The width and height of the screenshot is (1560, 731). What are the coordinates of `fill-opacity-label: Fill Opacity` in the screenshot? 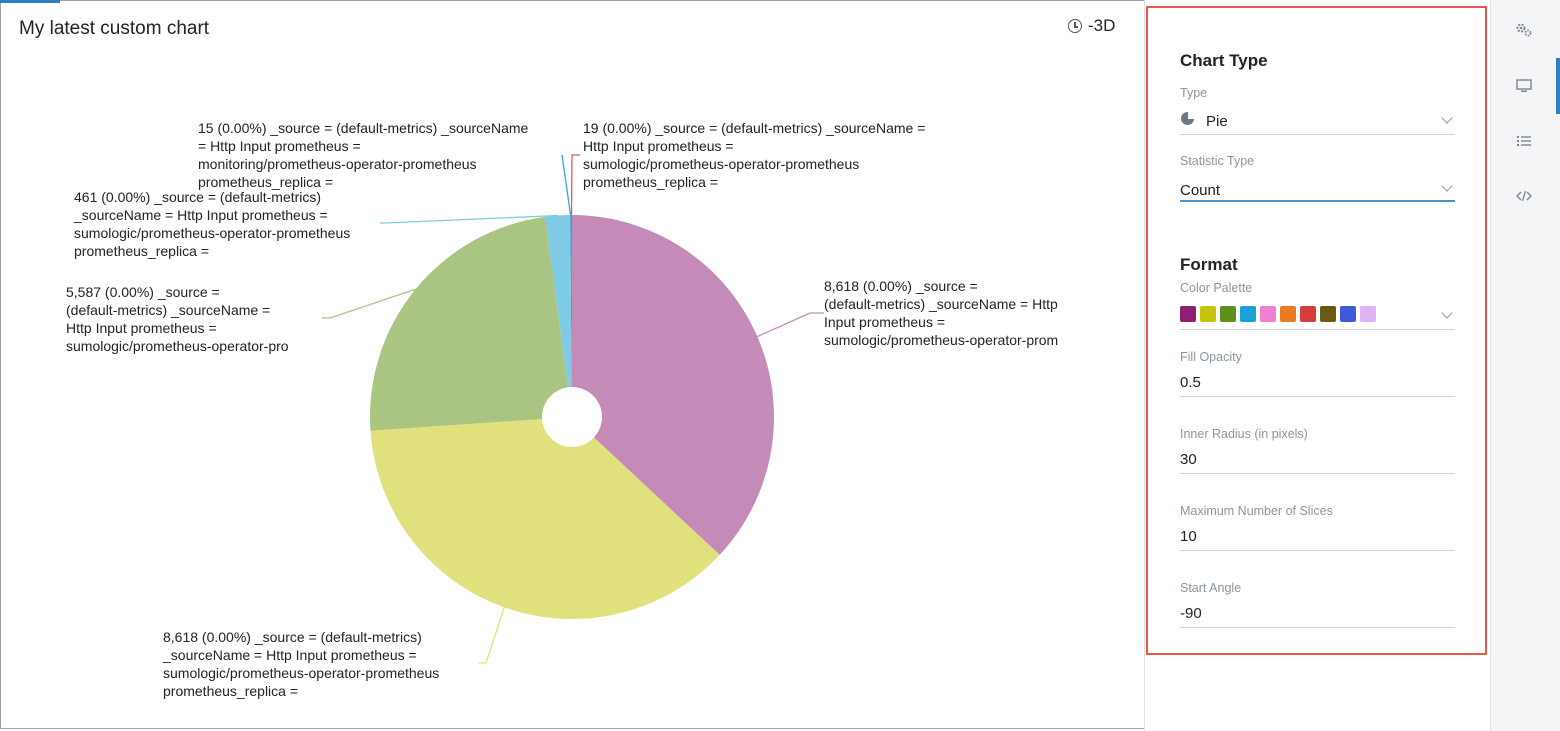 It's located at (1211, 357).